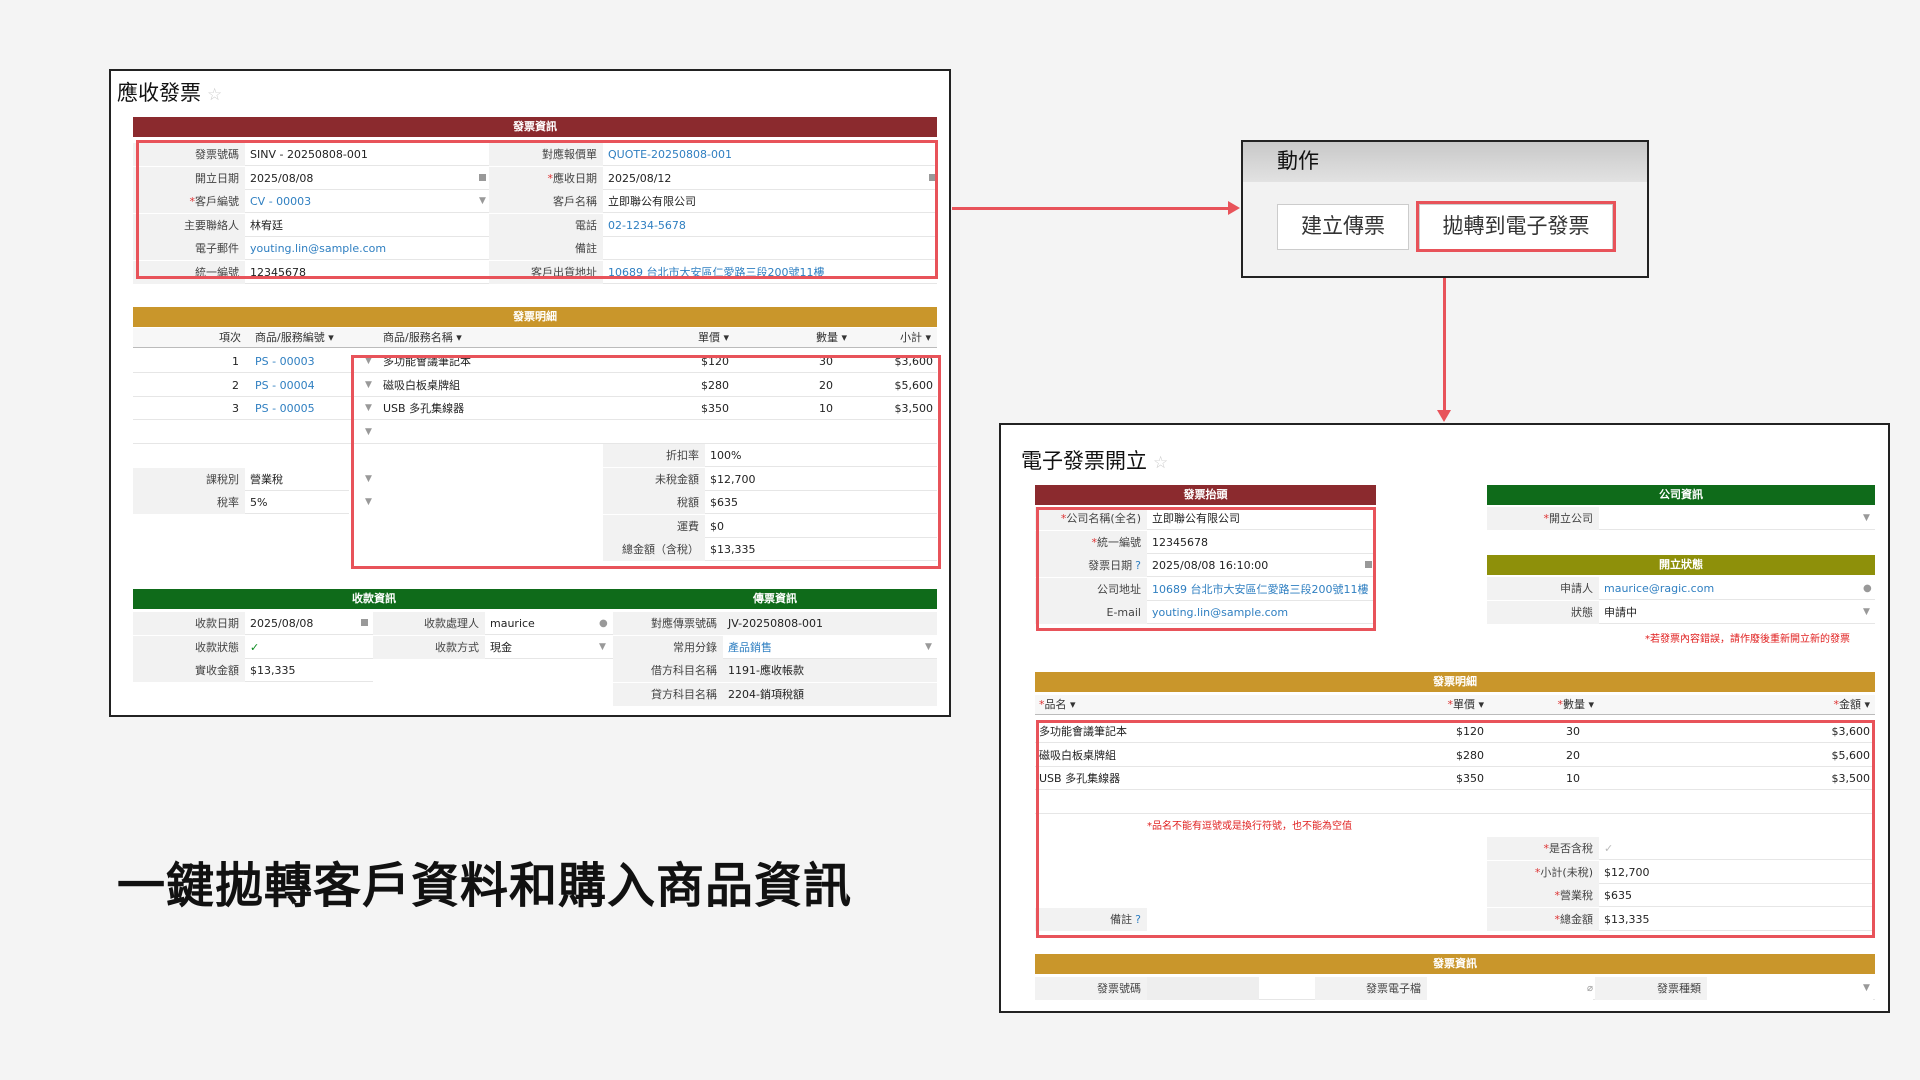 The height and width of the screenshot is (1080, 1920). I want to click on item-name: 多功能會議筆記本, so click(427, 361).